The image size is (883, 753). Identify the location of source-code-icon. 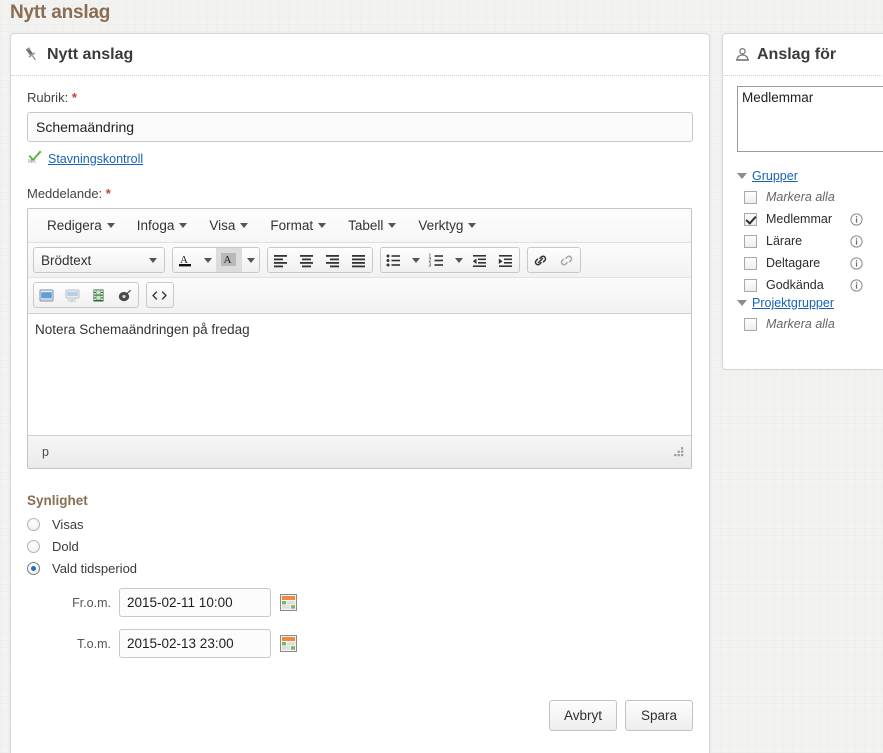
(160, 295).